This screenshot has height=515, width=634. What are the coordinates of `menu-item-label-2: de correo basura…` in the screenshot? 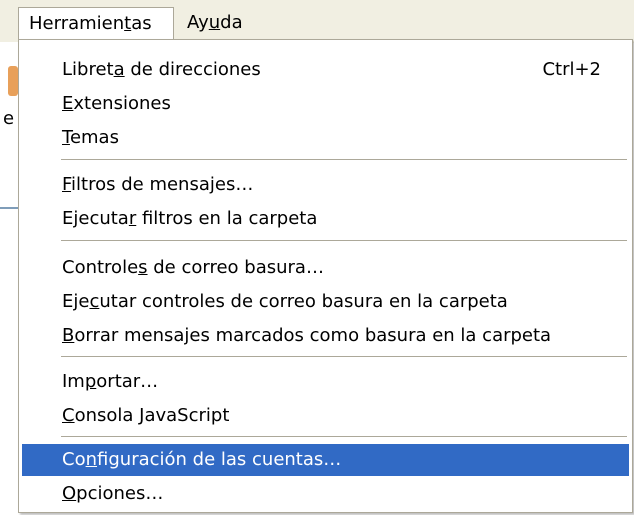 It's located at (235, 267).